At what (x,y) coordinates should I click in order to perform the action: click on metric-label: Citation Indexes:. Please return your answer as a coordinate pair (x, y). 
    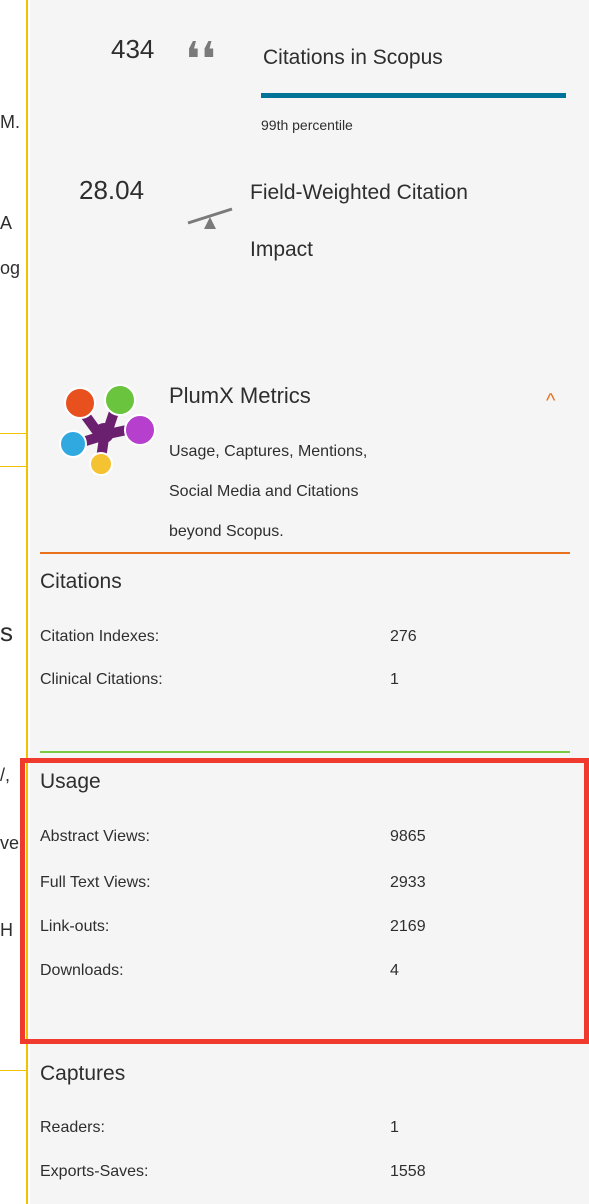
    Looking at the image, I should click on (100, 636).